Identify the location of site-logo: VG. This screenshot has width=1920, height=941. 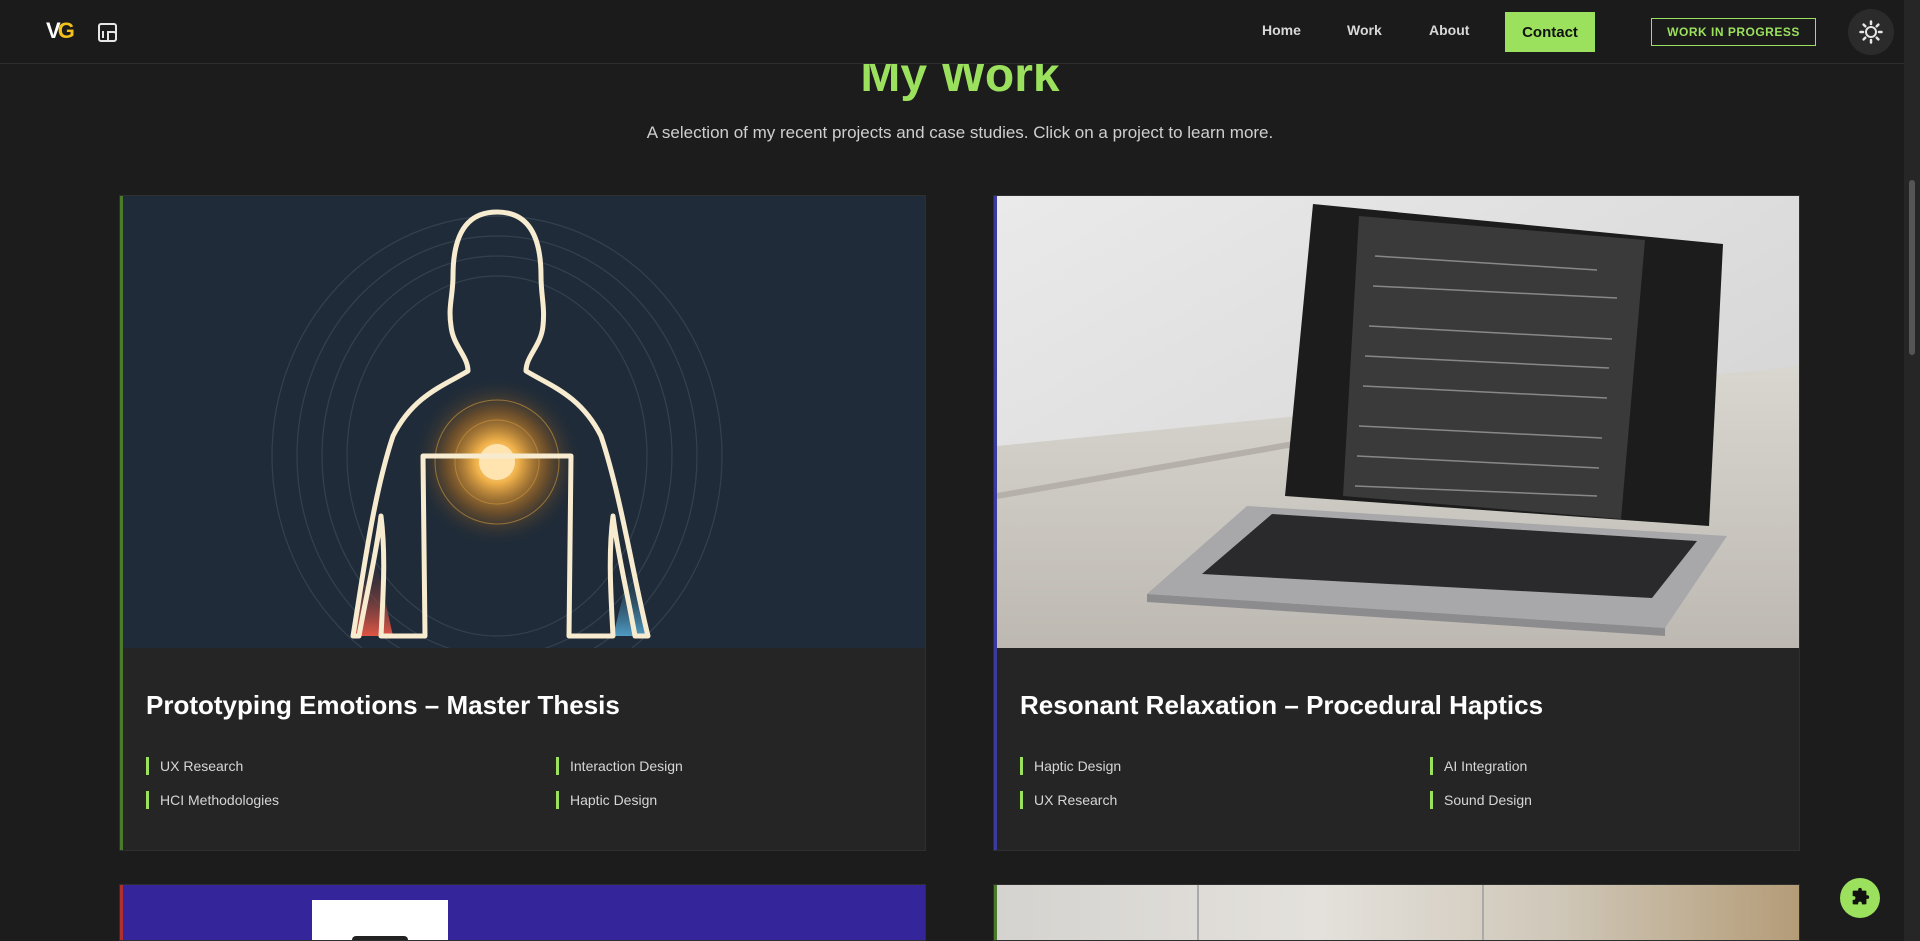
(61, 31).